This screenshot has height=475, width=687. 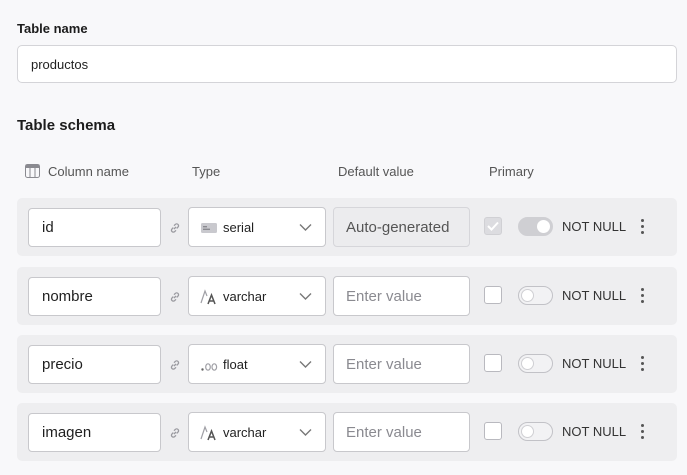 I want to click on type-header: Type, so click(x=206, y=171).